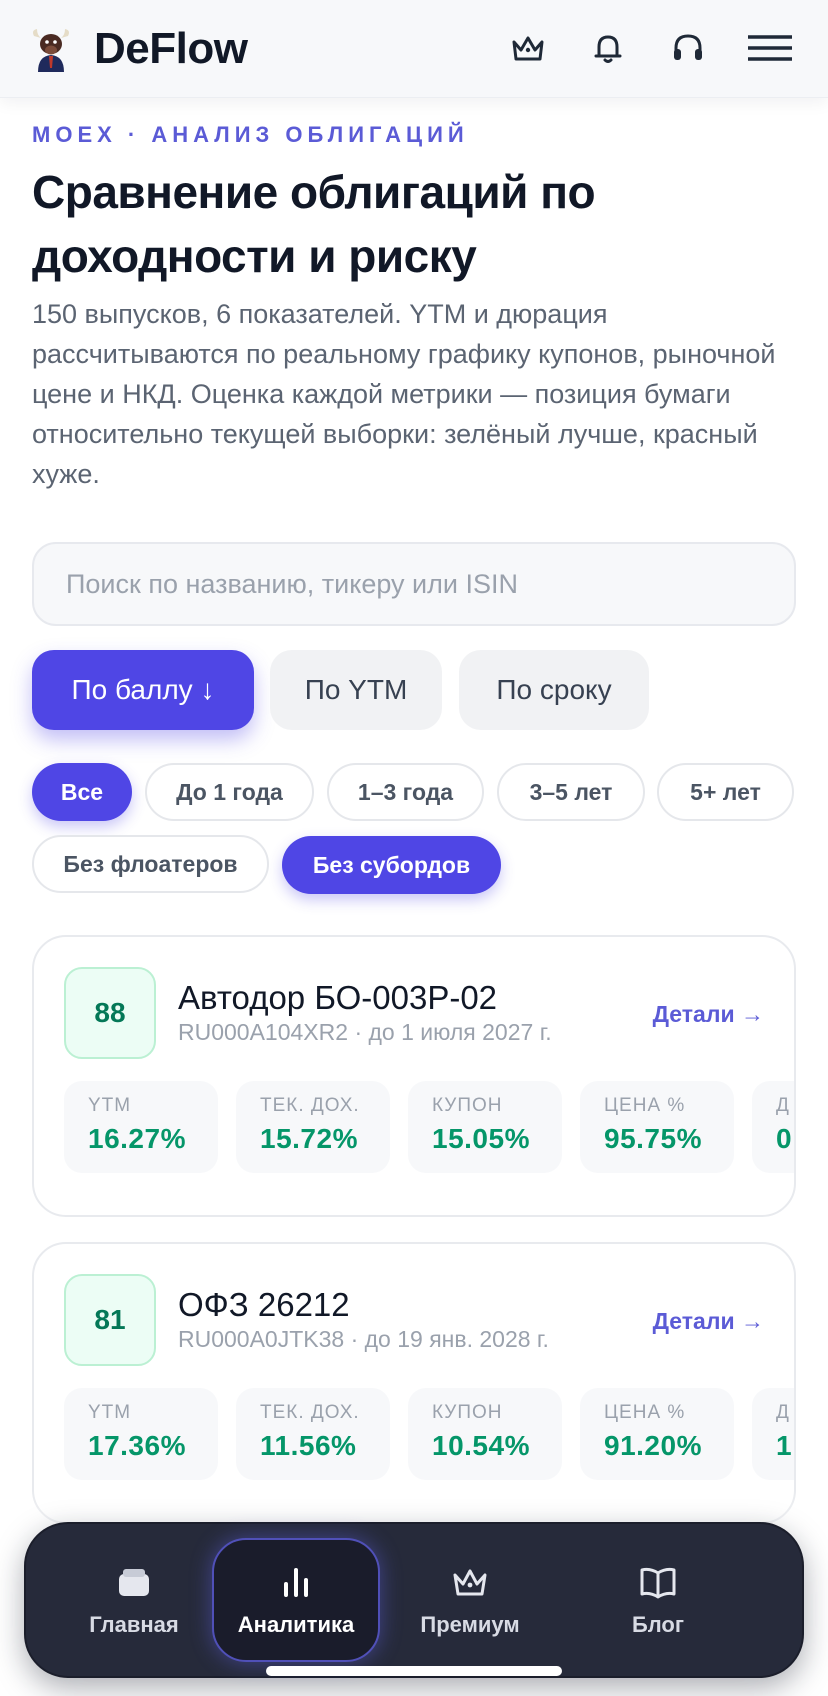 This screenshot has width=828, height=1696. What do you see at coordinates (414, 1671) in the screenshot?
I see `home-indicator` at bounding box center [414, 1671].